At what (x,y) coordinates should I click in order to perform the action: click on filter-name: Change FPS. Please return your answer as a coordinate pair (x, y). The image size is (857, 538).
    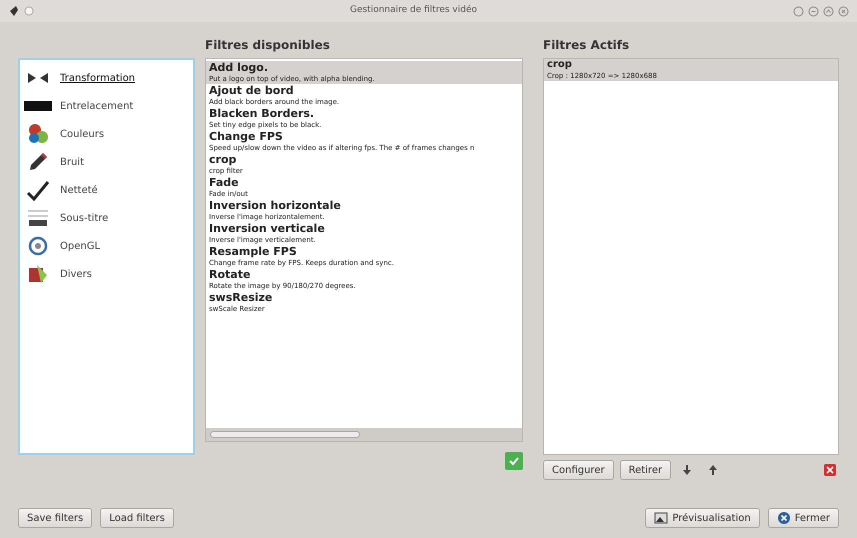
    Looking at the image, I should click on (246, 136).